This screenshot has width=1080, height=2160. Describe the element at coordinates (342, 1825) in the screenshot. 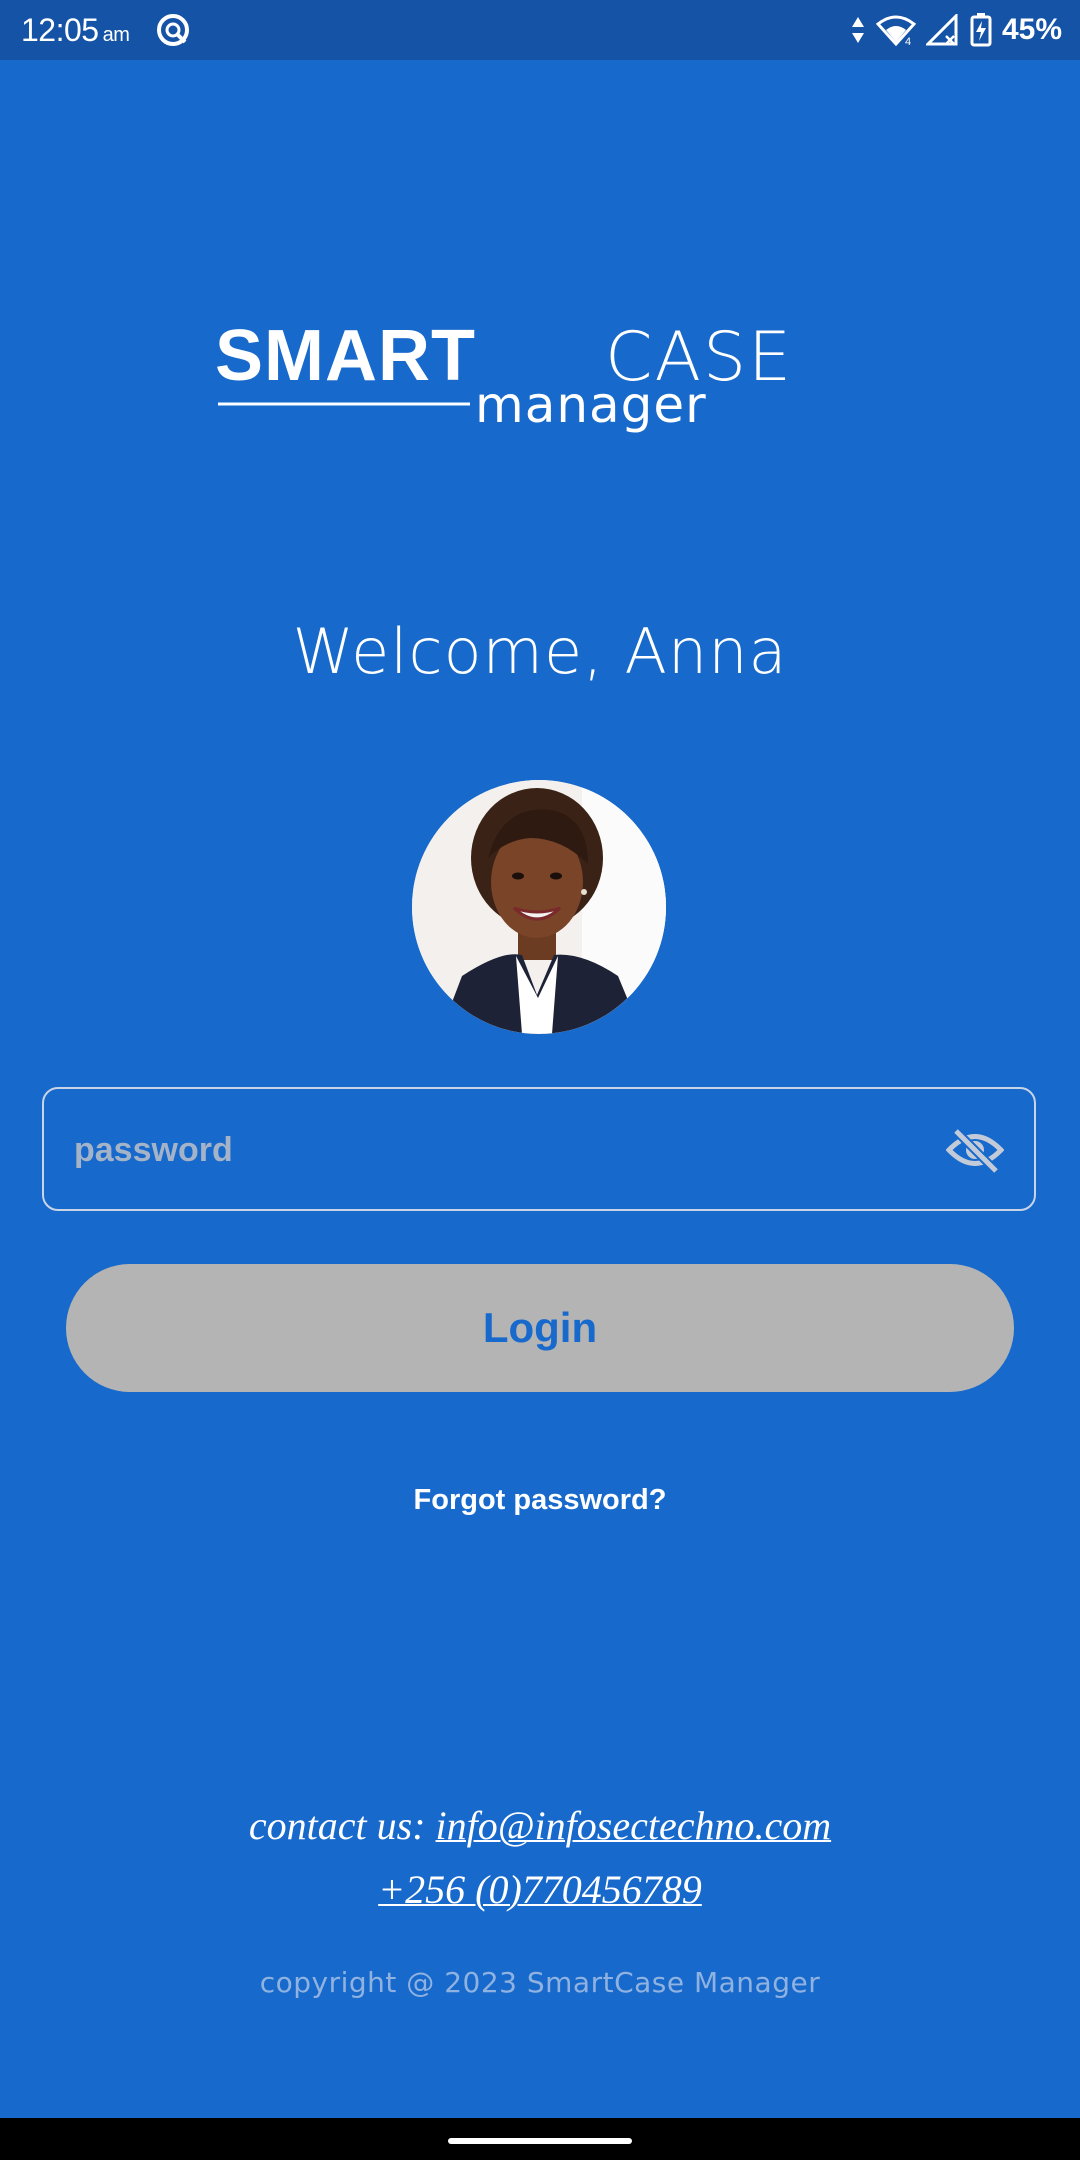

I see `contact-prefix: contact us:` at that location.